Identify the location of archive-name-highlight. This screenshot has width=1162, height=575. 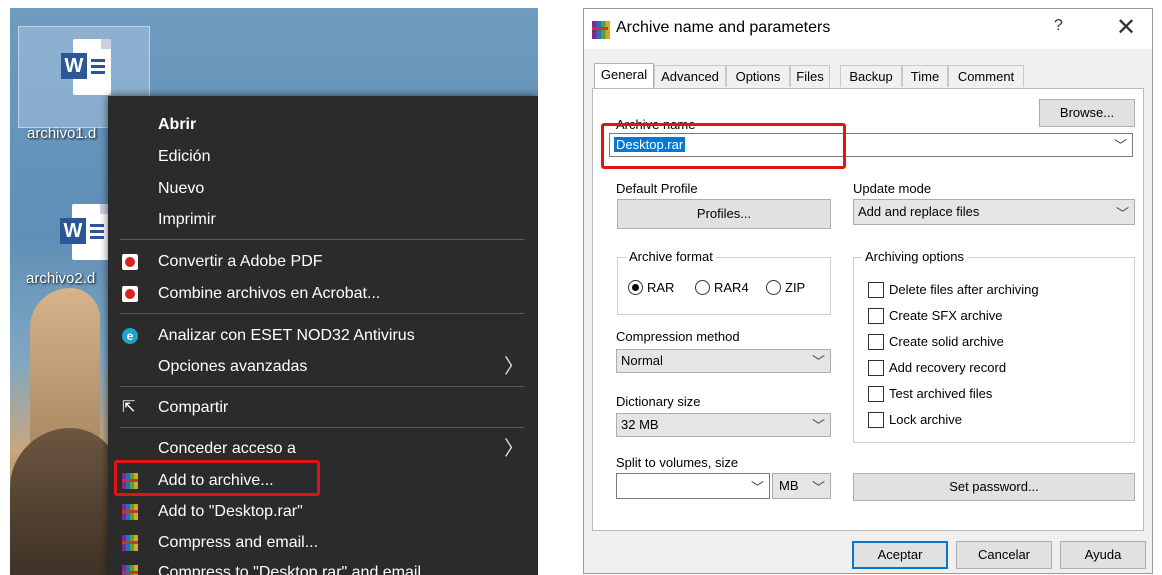
(723, 146).